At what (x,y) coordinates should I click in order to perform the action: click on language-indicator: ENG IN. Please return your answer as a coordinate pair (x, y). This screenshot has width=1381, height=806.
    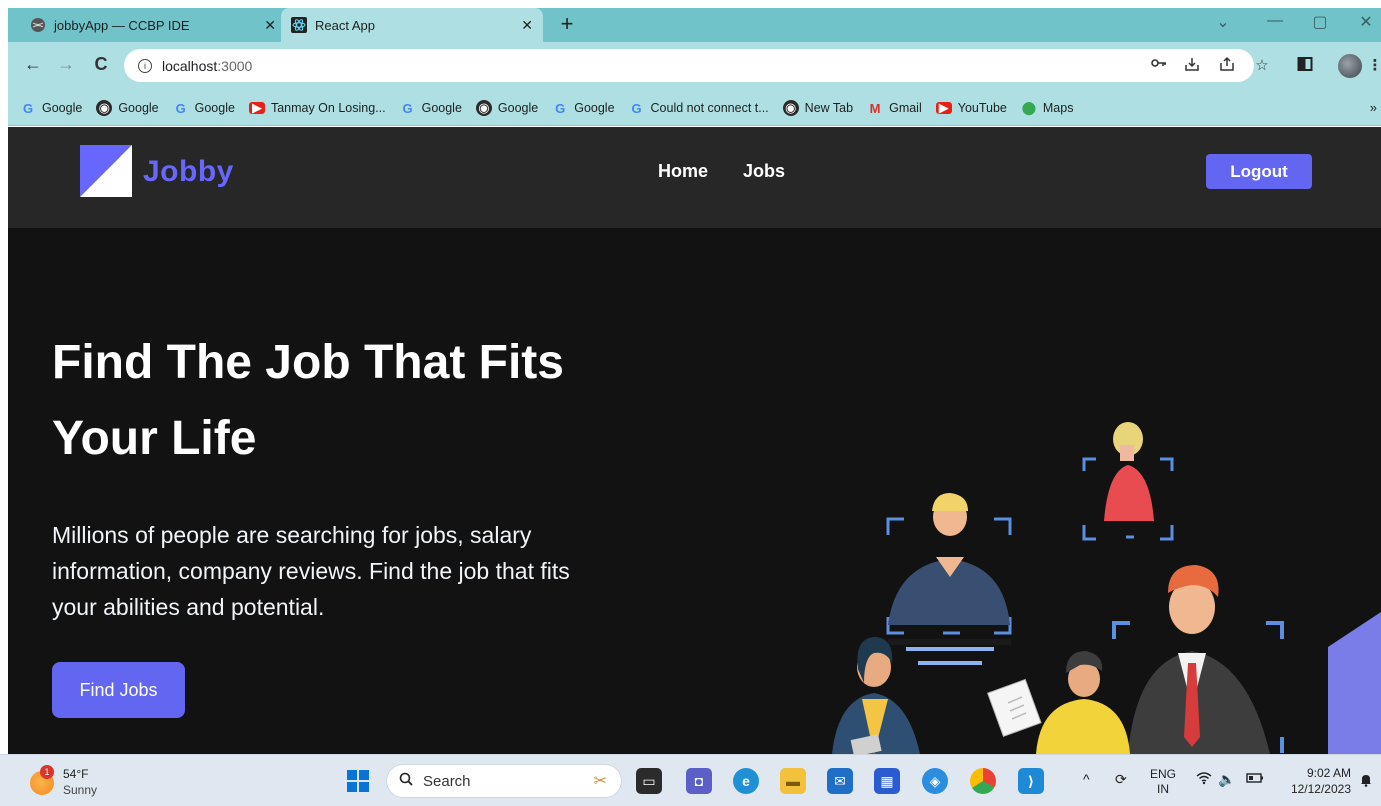
    Looking at the image, I should click on (1163, 782).